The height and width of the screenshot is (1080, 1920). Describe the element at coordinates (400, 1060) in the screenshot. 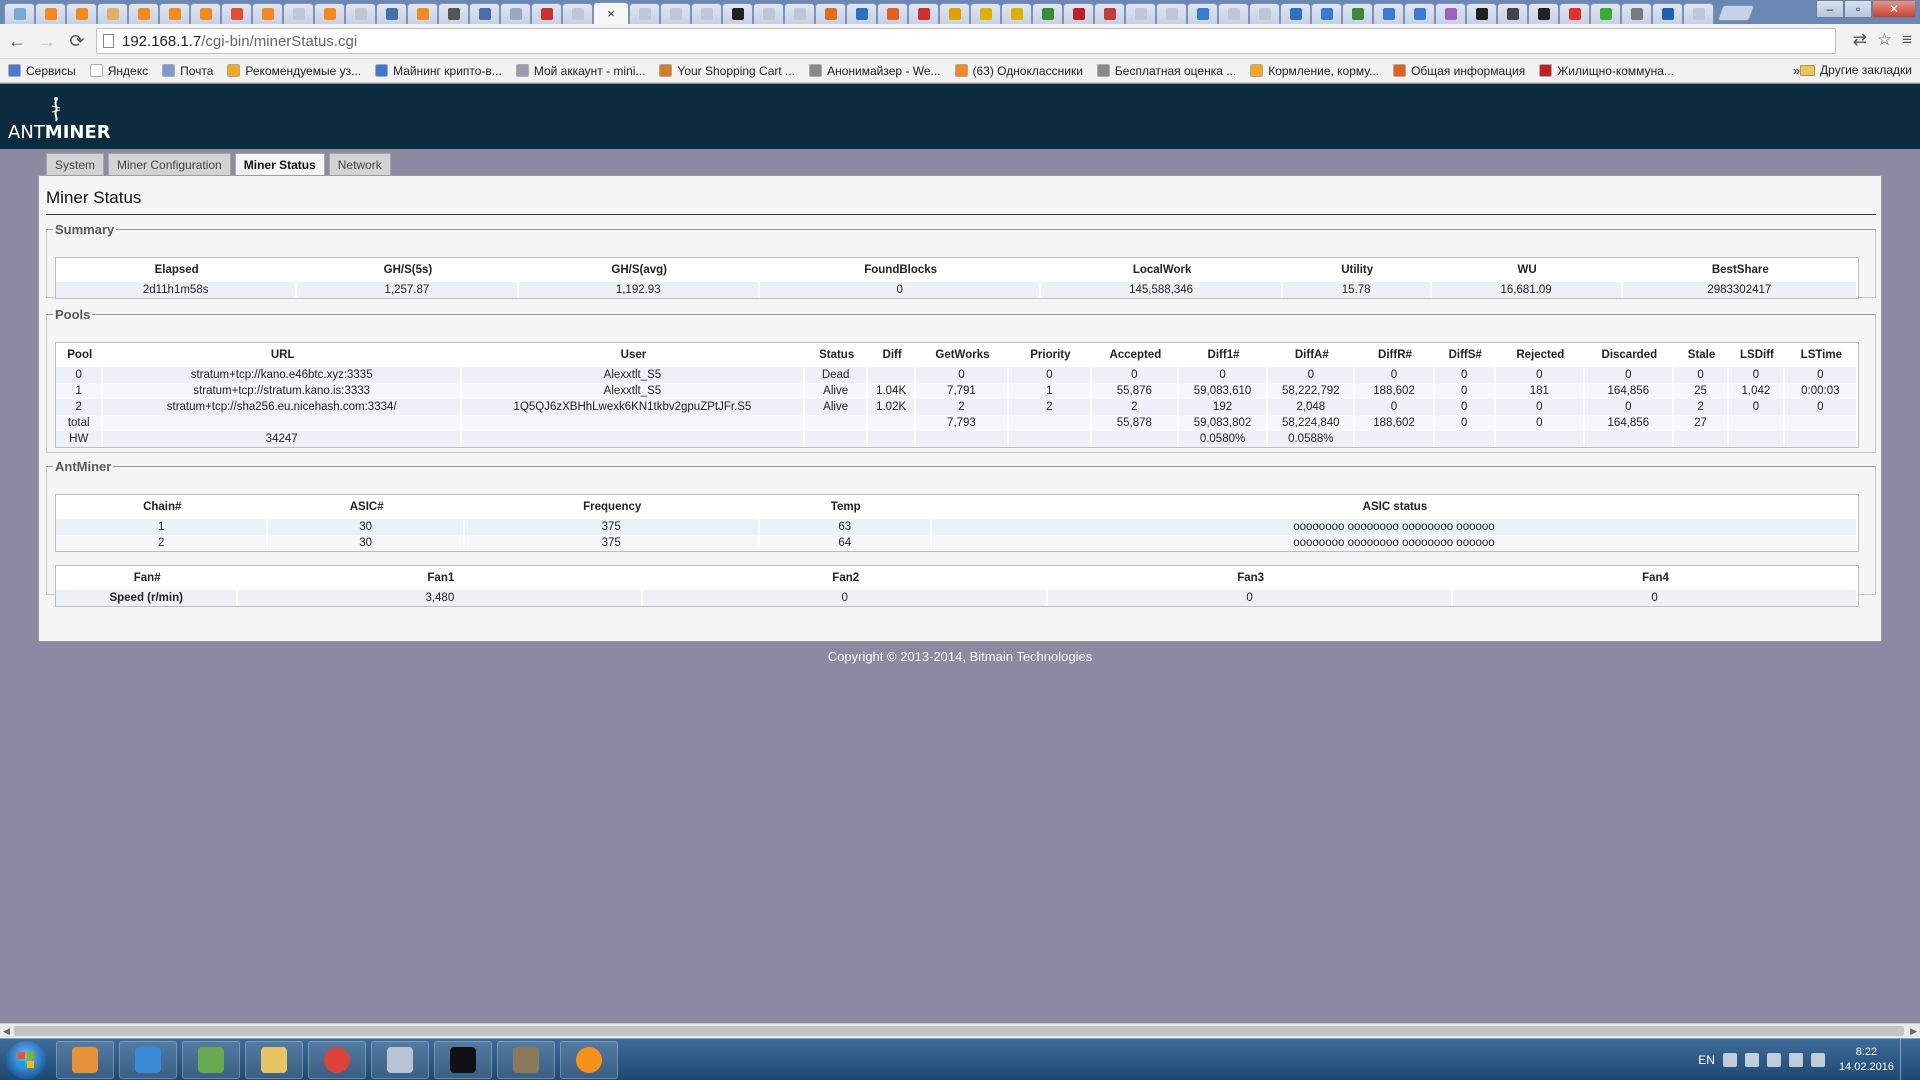

I see `taskbar-calculator-button` at that location.